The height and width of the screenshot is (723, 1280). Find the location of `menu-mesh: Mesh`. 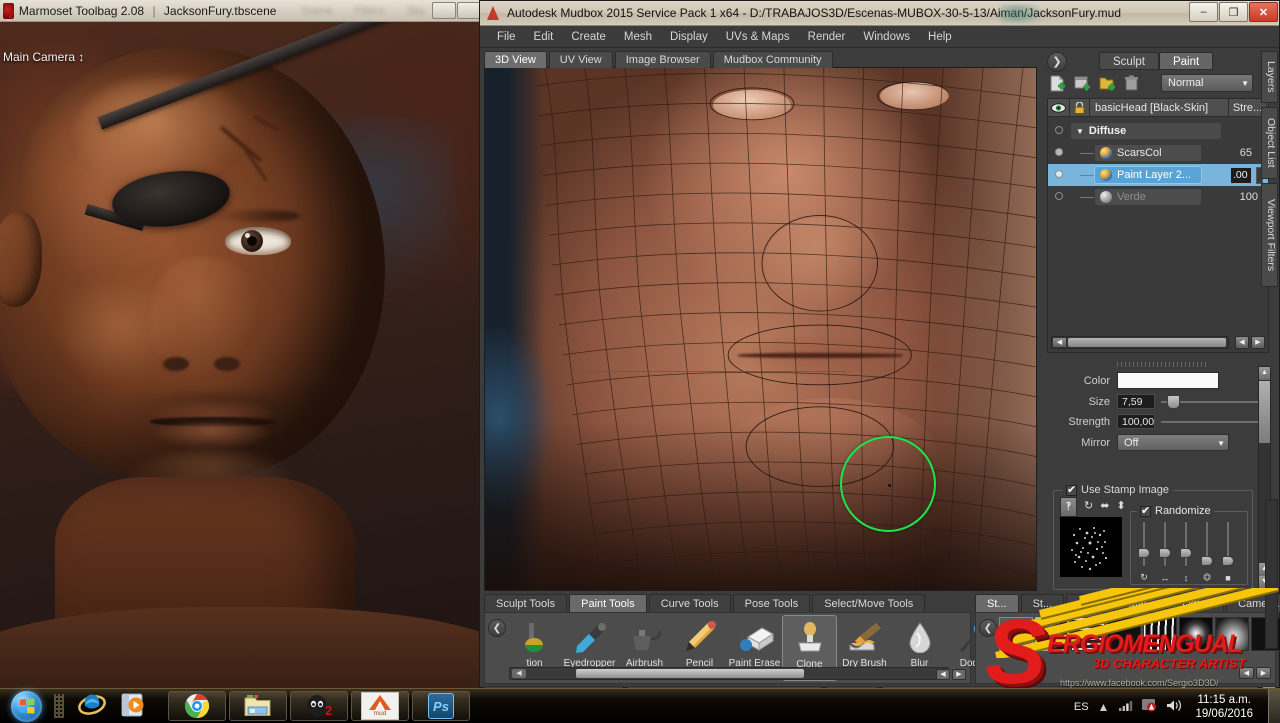

menu-mesh: Mesh is located at coordinates (638, 37).